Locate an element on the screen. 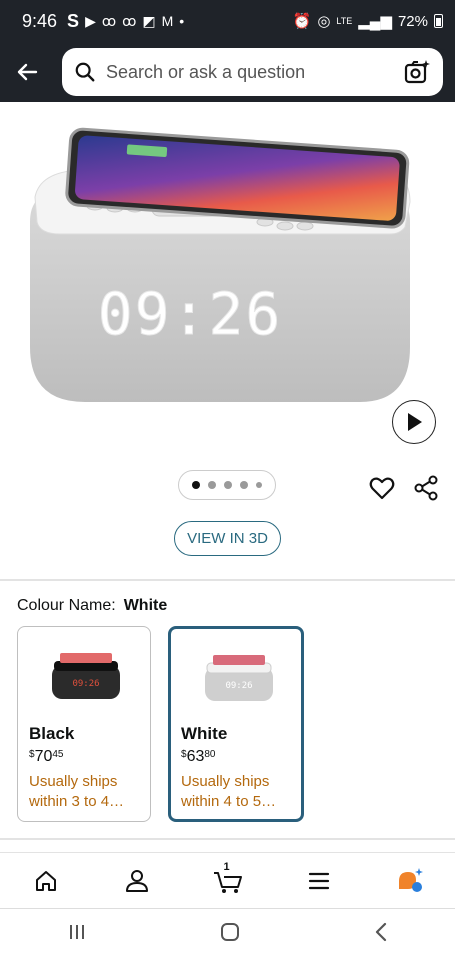 This screenshot has width=455, height=960. signal-icon: ▂▄▆ is located at coordinates (375, 21).